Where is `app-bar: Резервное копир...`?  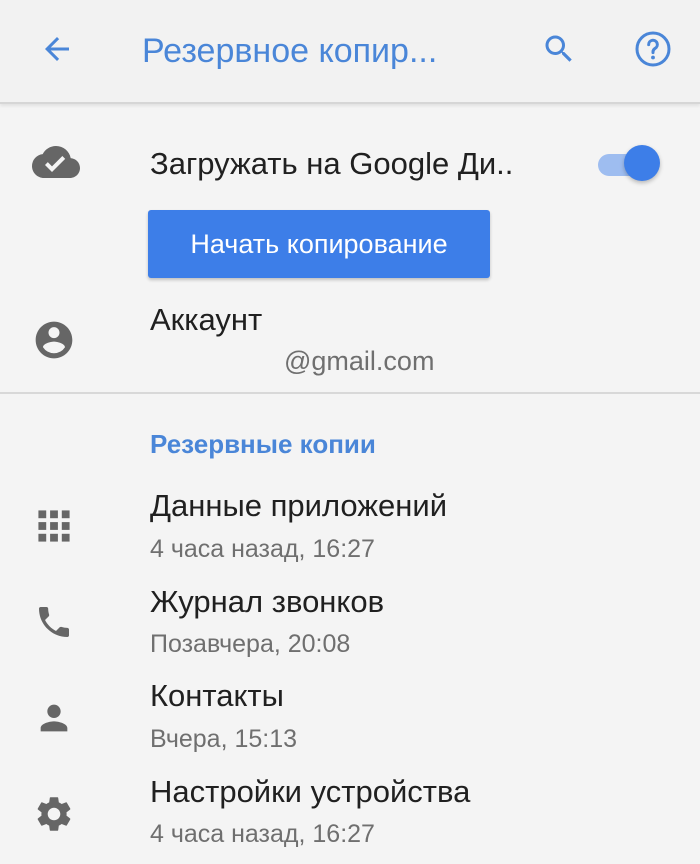
app-bar: Резервное копир... is located at coordinates (350, 52).